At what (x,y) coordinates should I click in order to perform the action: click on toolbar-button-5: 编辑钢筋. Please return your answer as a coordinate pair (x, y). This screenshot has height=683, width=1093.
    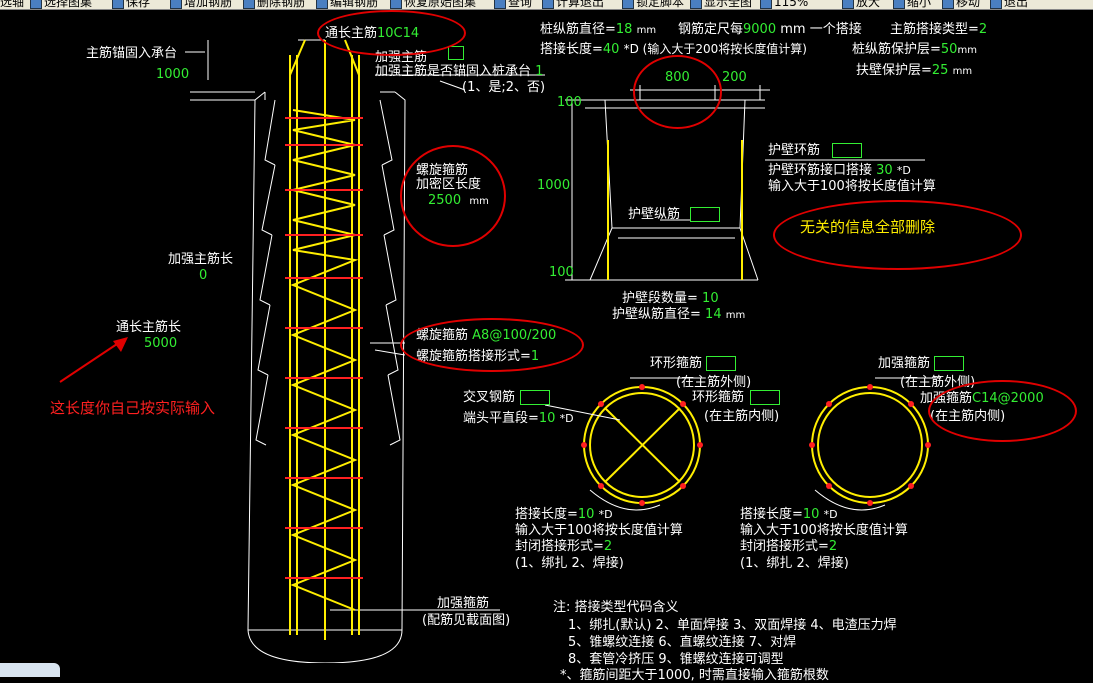
    Looking at the image, I should click on (347, 4).